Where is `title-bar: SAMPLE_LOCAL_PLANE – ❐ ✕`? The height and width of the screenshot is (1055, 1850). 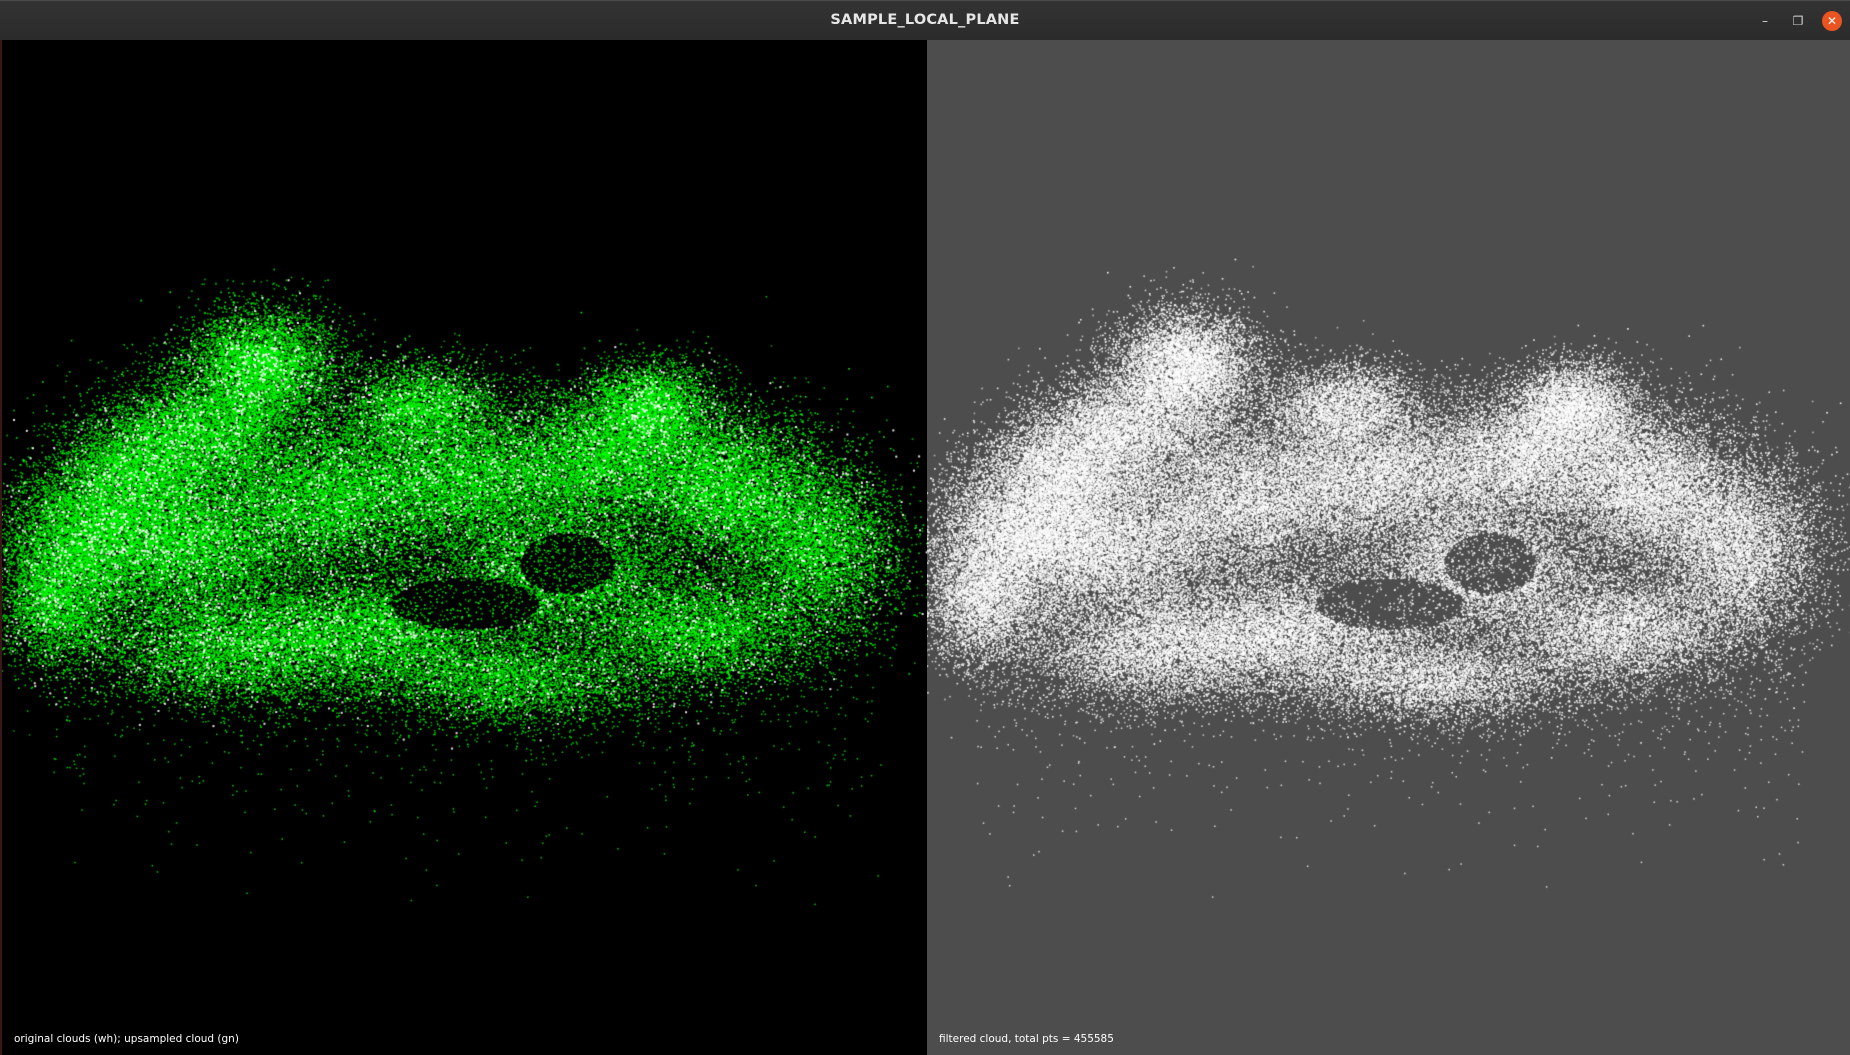
title-bar: SAMPLE_LOCAL_PLANE – ❐ ✕ is located at coordinates (925, 20).